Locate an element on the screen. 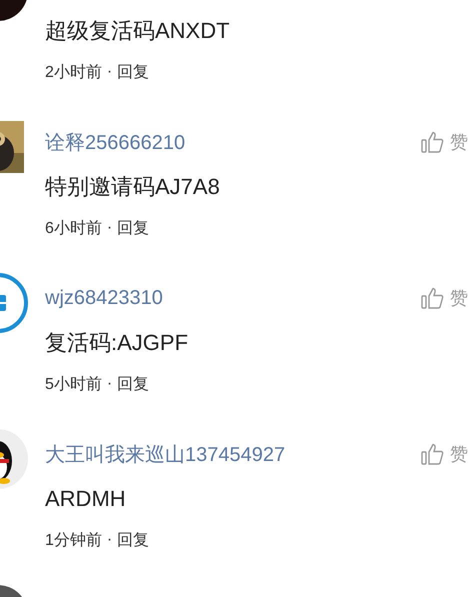  timestamp: 1分钟前 is located at coordinates (73, 540).